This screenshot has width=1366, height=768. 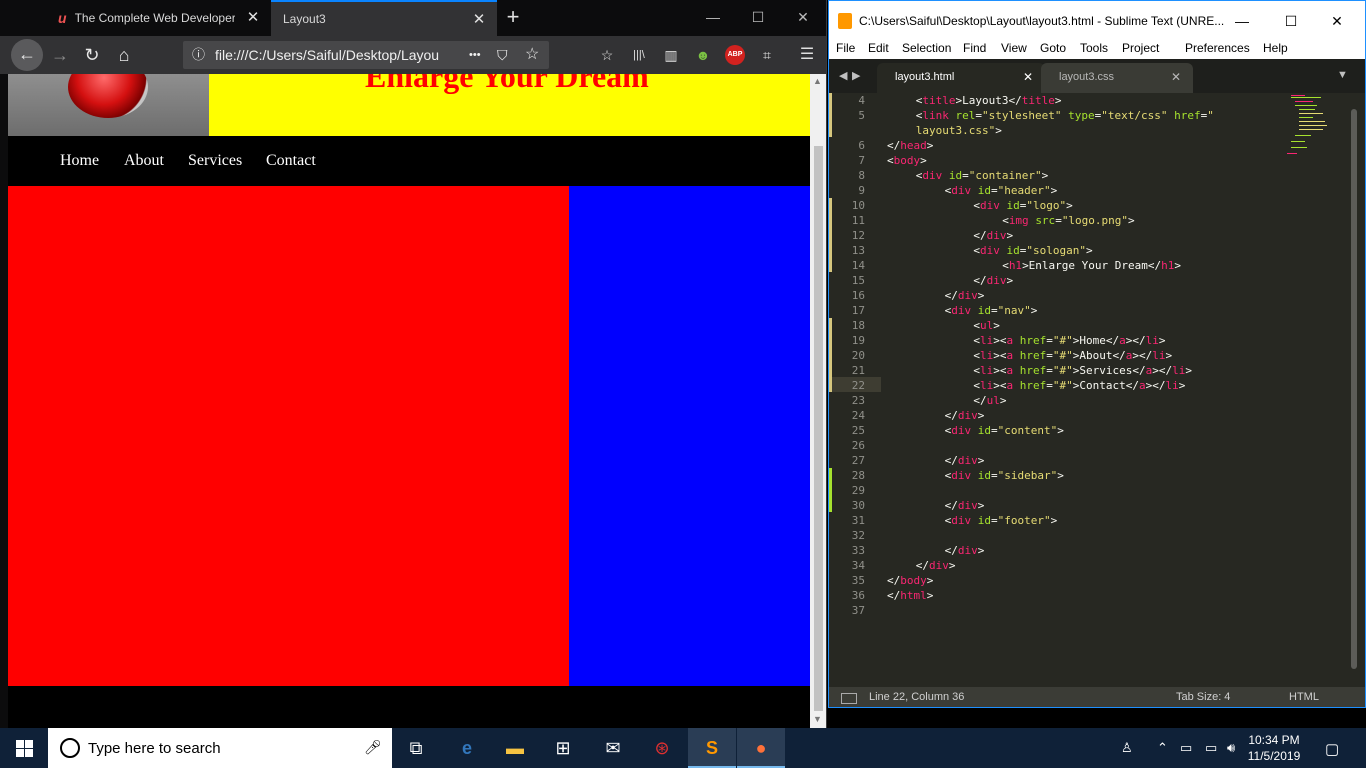 I want to click on scrollbar-thumb, so click(x=818, y=428).